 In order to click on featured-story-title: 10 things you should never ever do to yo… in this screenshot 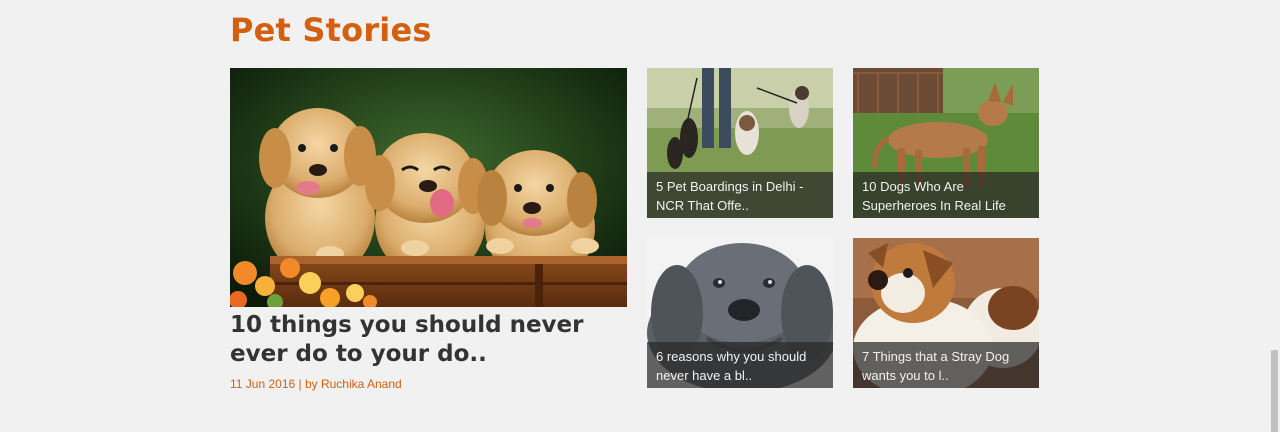, I will do `click(428, 340)`.